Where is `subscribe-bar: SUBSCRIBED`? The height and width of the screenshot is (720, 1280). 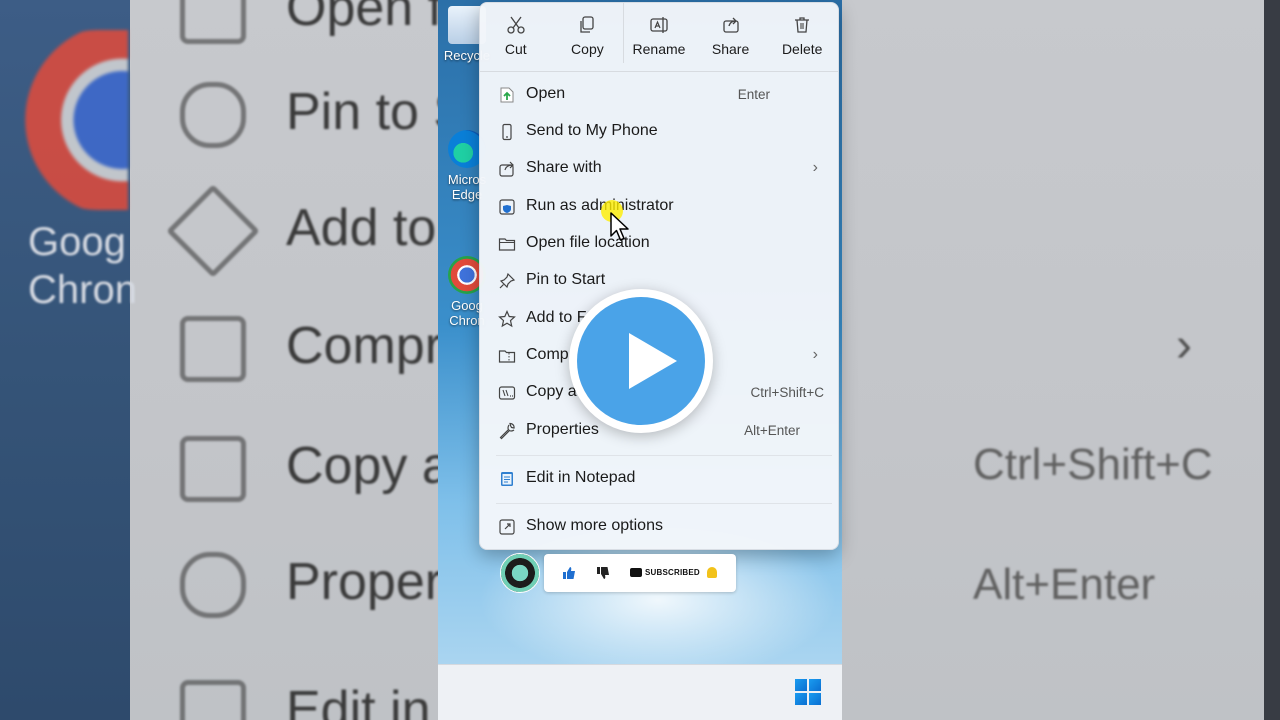 subscribe-bar: SUBSCRIBED is located at coordinates (640, 573).